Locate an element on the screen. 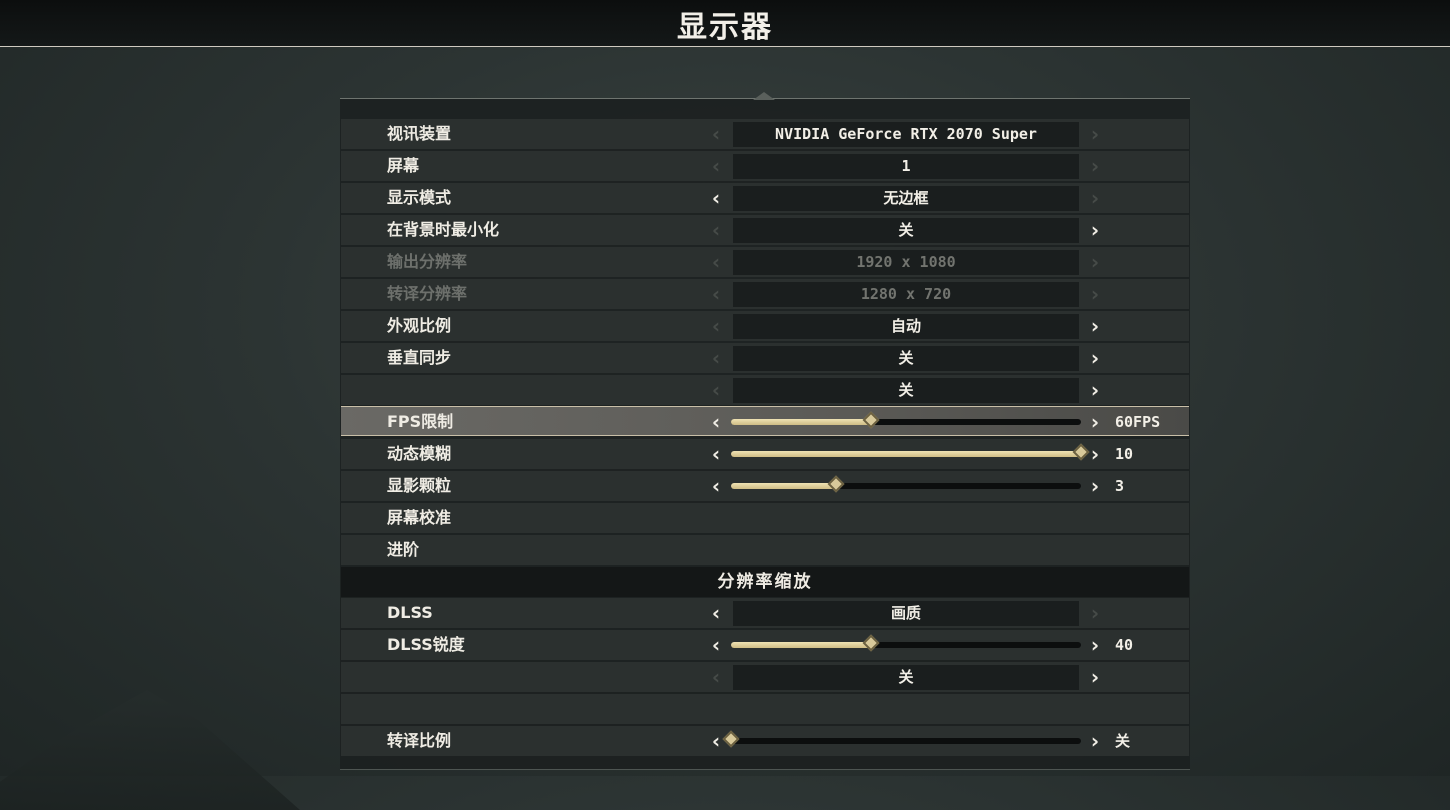 This screenshot has height=810, width=1450. slider-value: 60FPS is located at coordinates (1138, 422).